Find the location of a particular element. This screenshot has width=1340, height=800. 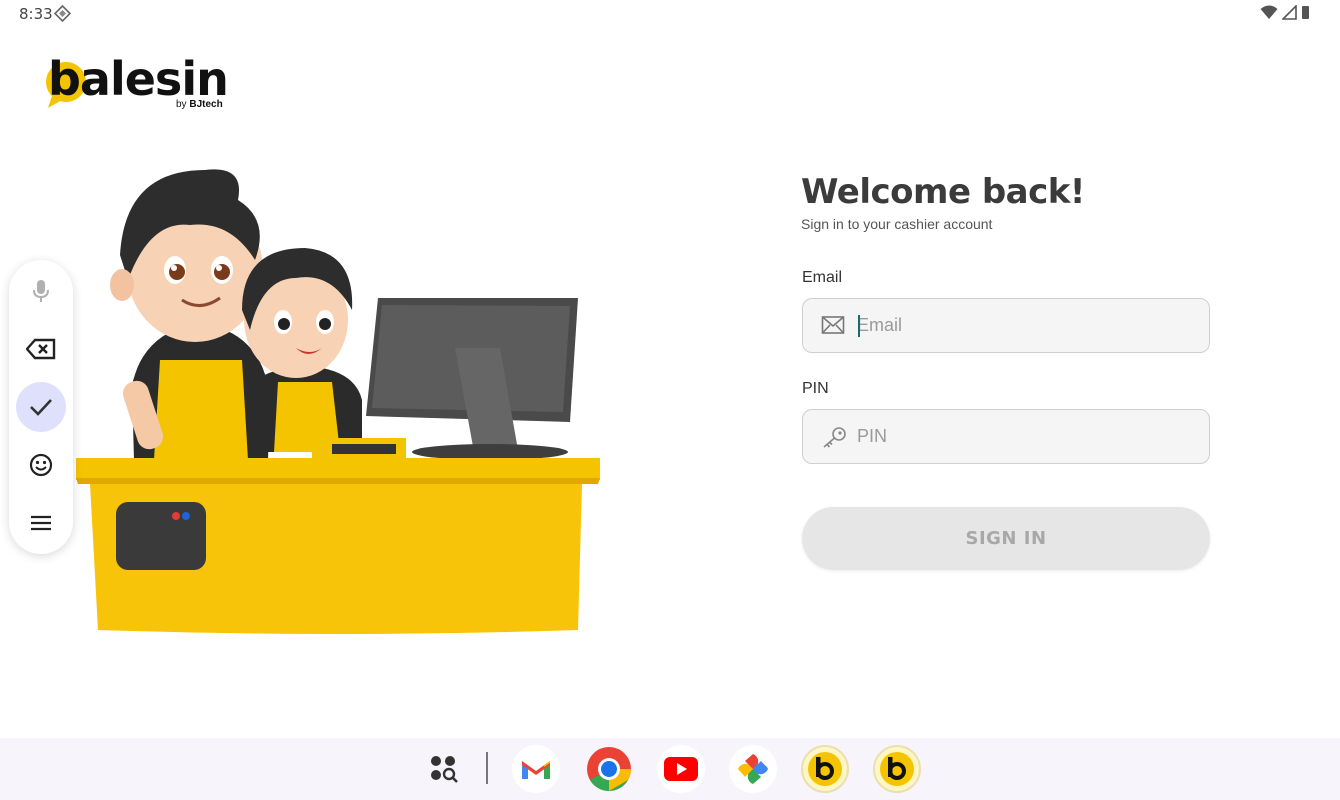

emoji-button is located at coordinates (41, 465).